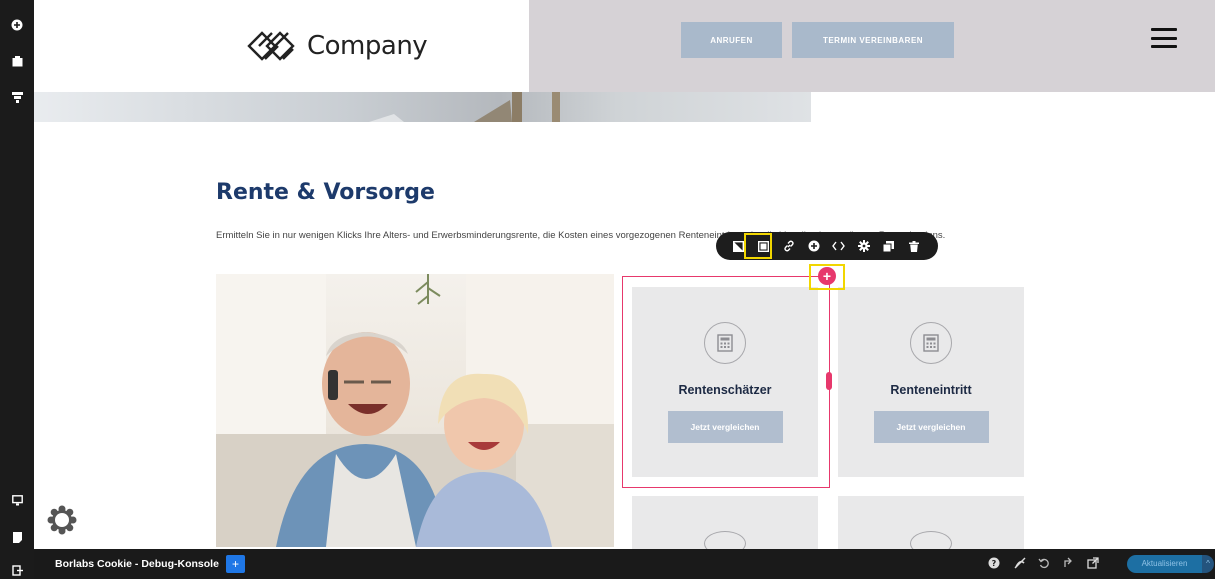  What do you see at coordinates (422, 107) in the screenshot?
I see `hero-image` at bounding box center [422, 107].